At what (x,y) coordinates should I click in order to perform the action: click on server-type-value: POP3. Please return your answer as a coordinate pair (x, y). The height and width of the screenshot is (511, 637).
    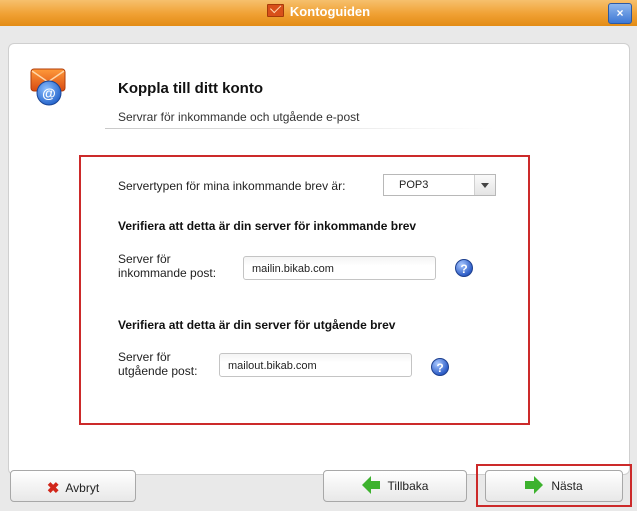
    Looking at the image, I should click on (414, 185).